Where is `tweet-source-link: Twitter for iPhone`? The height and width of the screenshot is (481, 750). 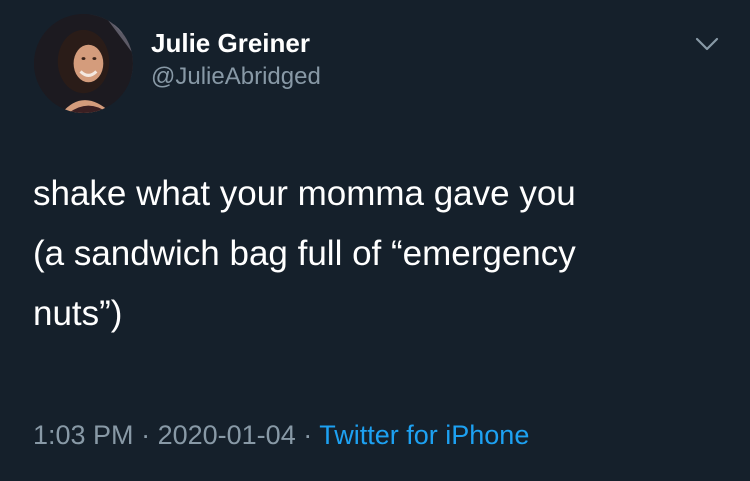 tweet-source-link: Twitter for iPhone is located at coordinates (424, 435).